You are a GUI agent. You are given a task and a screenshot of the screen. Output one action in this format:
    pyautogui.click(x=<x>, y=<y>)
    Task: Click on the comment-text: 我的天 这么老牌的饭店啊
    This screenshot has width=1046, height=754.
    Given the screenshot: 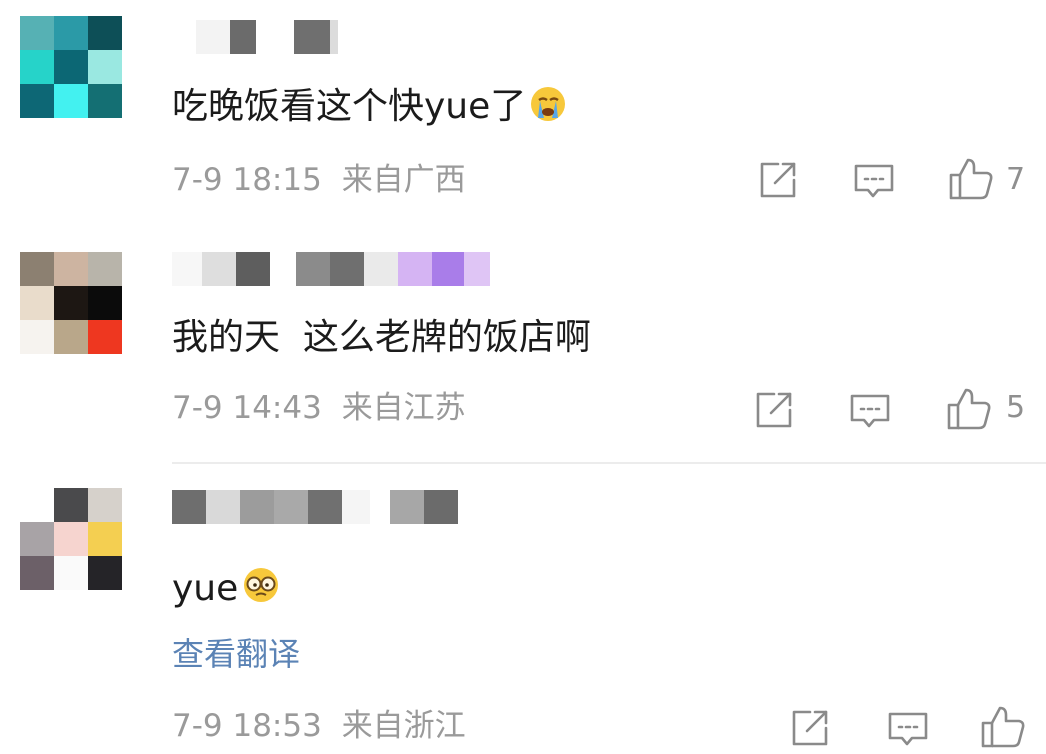 What is the action you would take?
    pyautogui.click(x=381, y=338)
    